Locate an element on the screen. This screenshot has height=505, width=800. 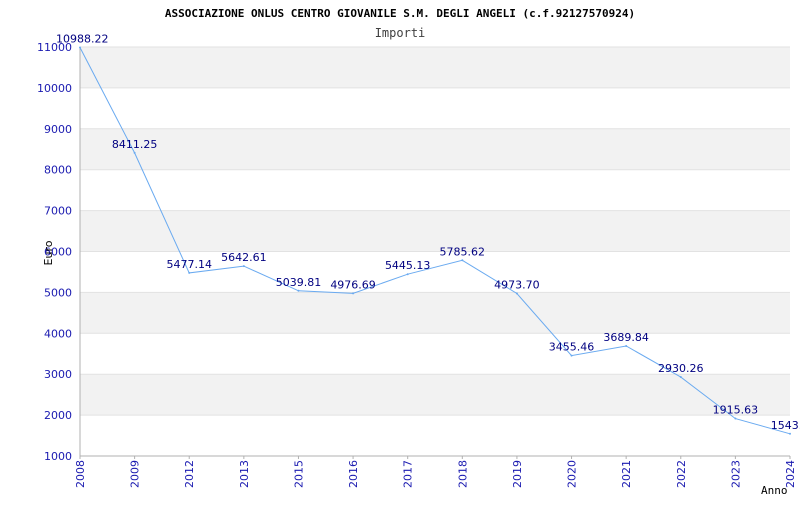
y-tick-label: 3000 is located at coordinates (58, 374).